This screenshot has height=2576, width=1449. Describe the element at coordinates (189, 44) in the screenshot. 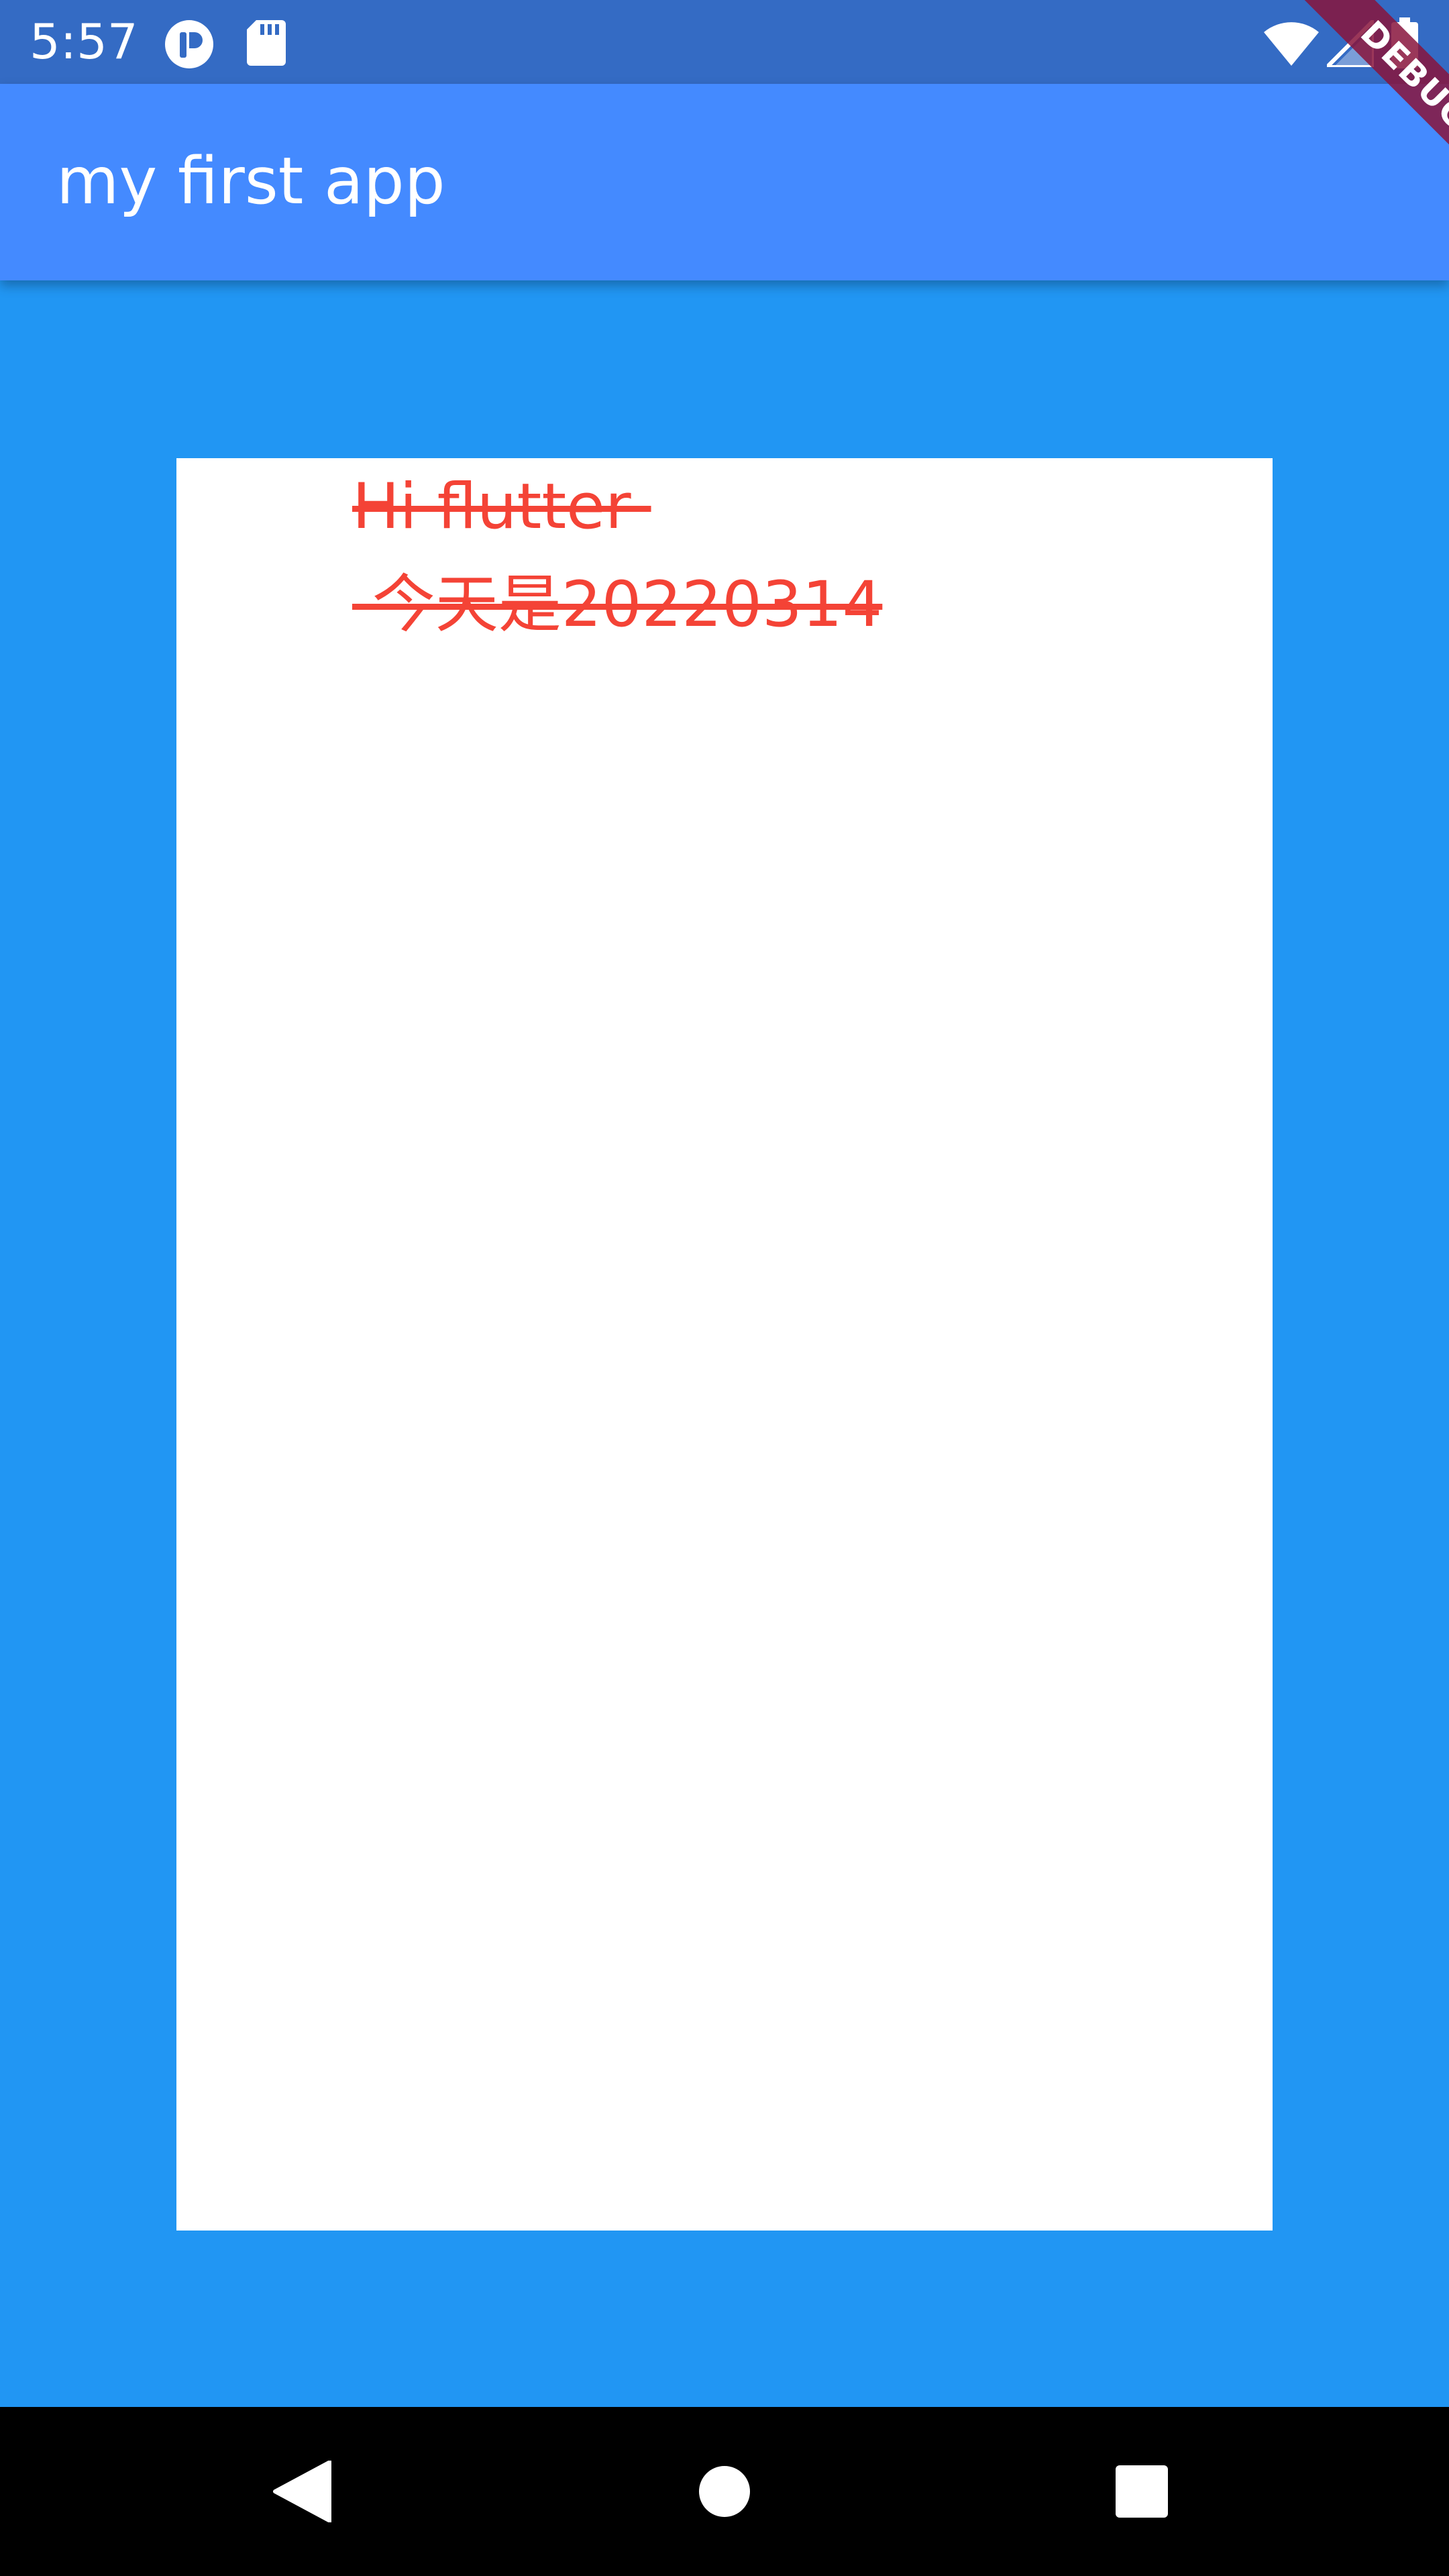

I see `app-notification-icon` at that location.